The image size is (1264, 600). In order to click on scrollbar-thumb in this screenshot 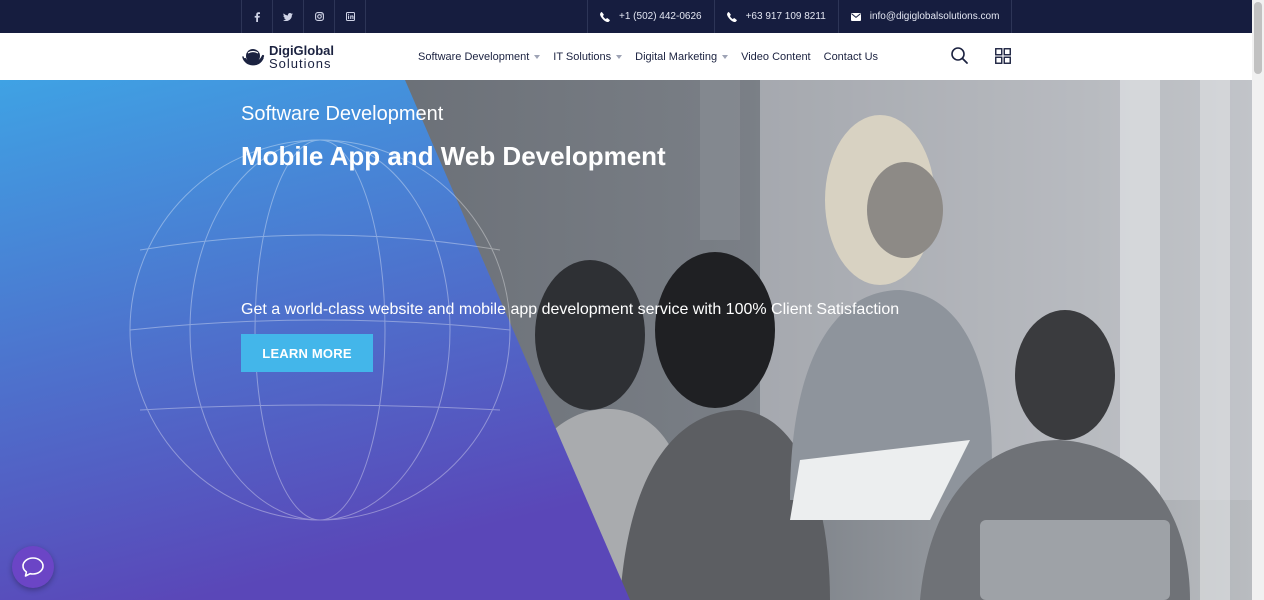, I will do `click(1258, 38)`.